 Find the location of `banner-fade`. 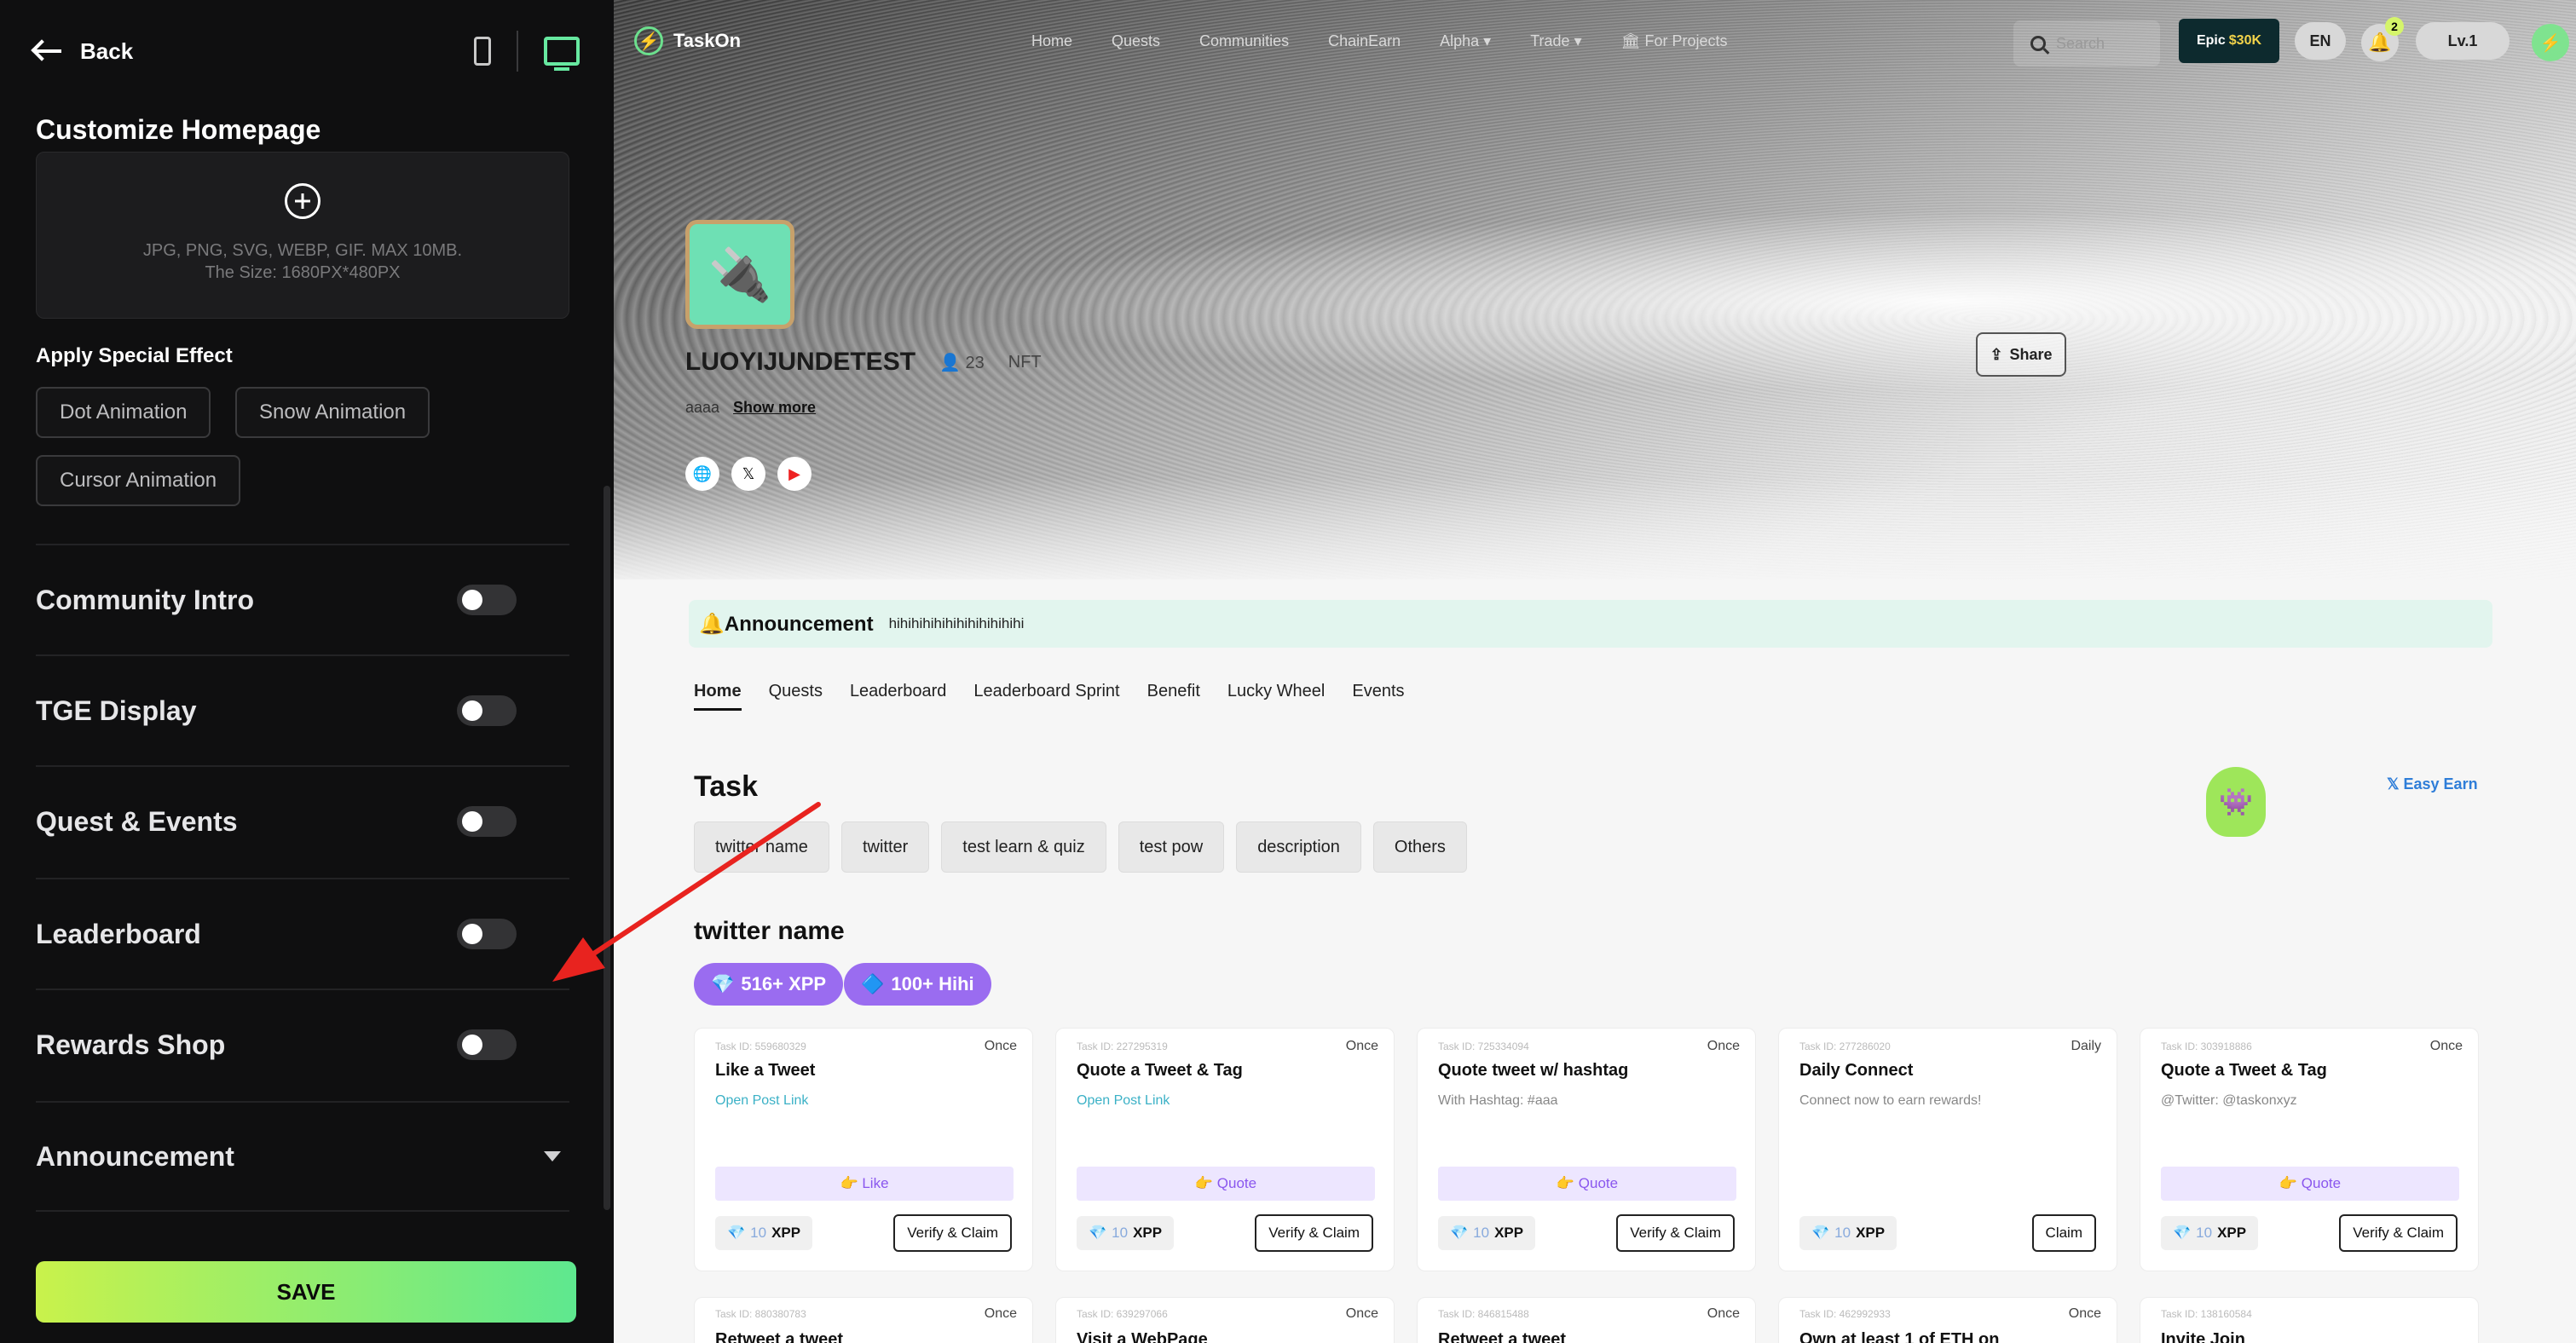

banner-fade is located at coordinates (1595, 532).